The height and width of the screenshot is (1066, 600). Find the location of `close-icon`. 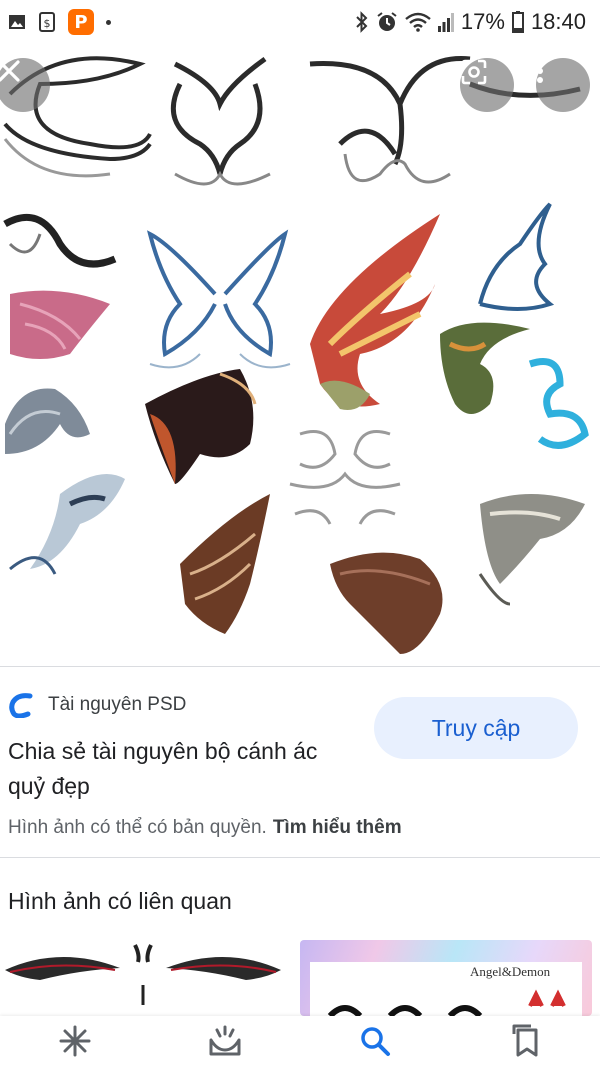

close-icon is located at coordinates (10, 71).